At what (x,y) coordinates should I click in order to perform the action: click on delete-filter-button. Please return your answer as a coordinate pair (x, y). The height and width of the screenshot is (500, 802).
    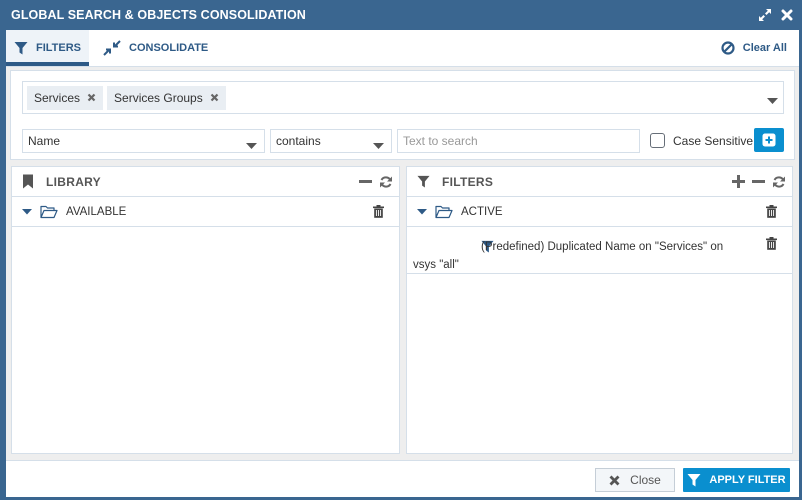
    Looking at the image, I should click on (771, 243).